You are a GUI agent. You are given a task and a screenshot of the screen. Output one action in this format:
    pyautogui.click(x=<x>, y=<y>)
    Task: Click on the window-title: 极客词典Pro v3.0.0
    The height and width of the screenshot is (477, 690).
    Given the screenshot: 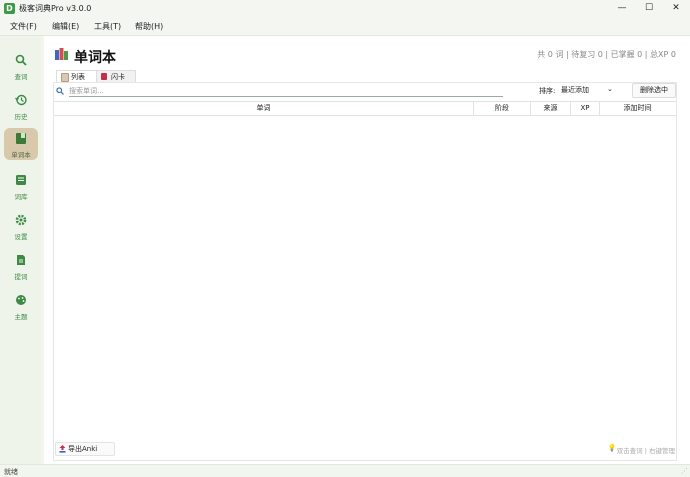 What is the action you would take?
    pyautogui.click(x=55, y=8)
    